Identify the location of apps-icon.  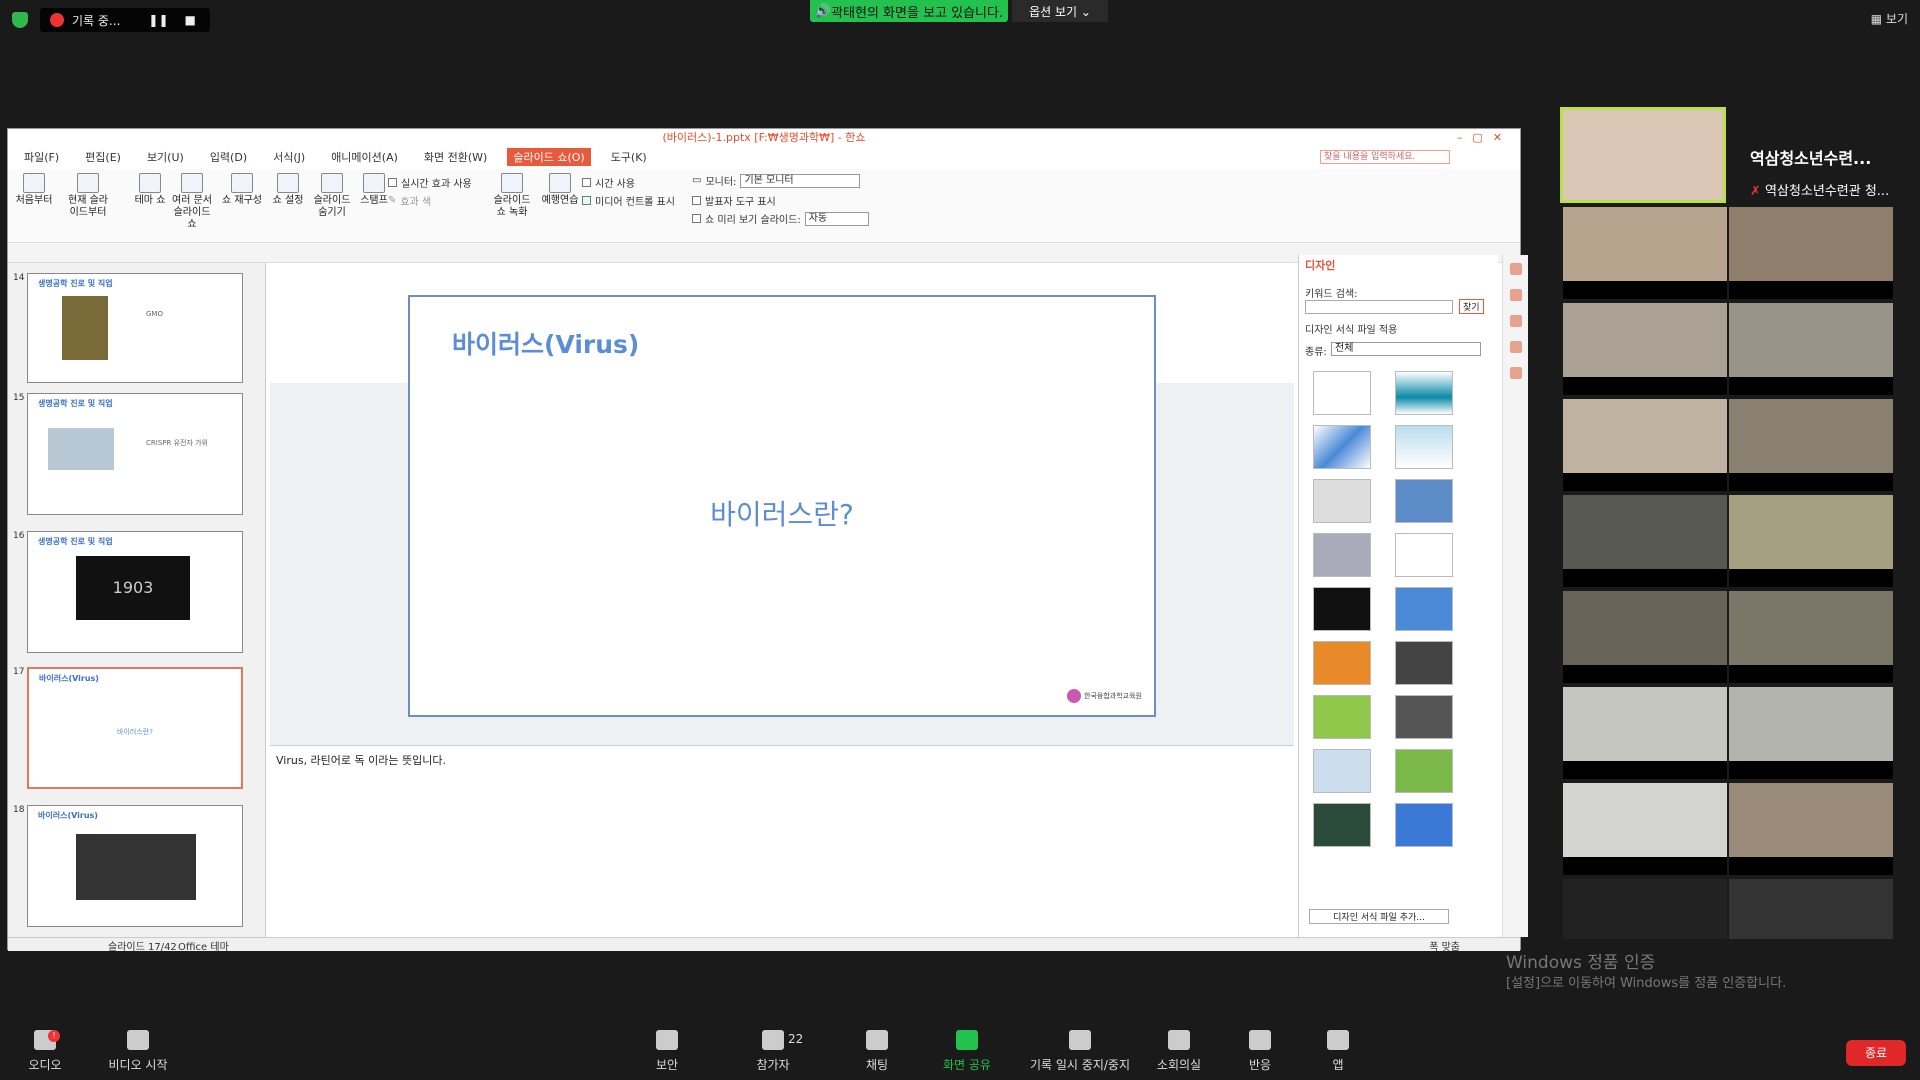
(1338, 1040).